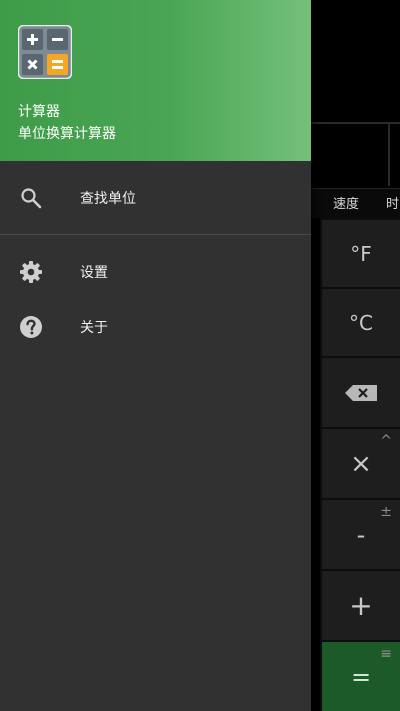  Describe the element at coordinates (108, 199) in the screenshot. I see `menu-item-label: 查找单位` at that location.